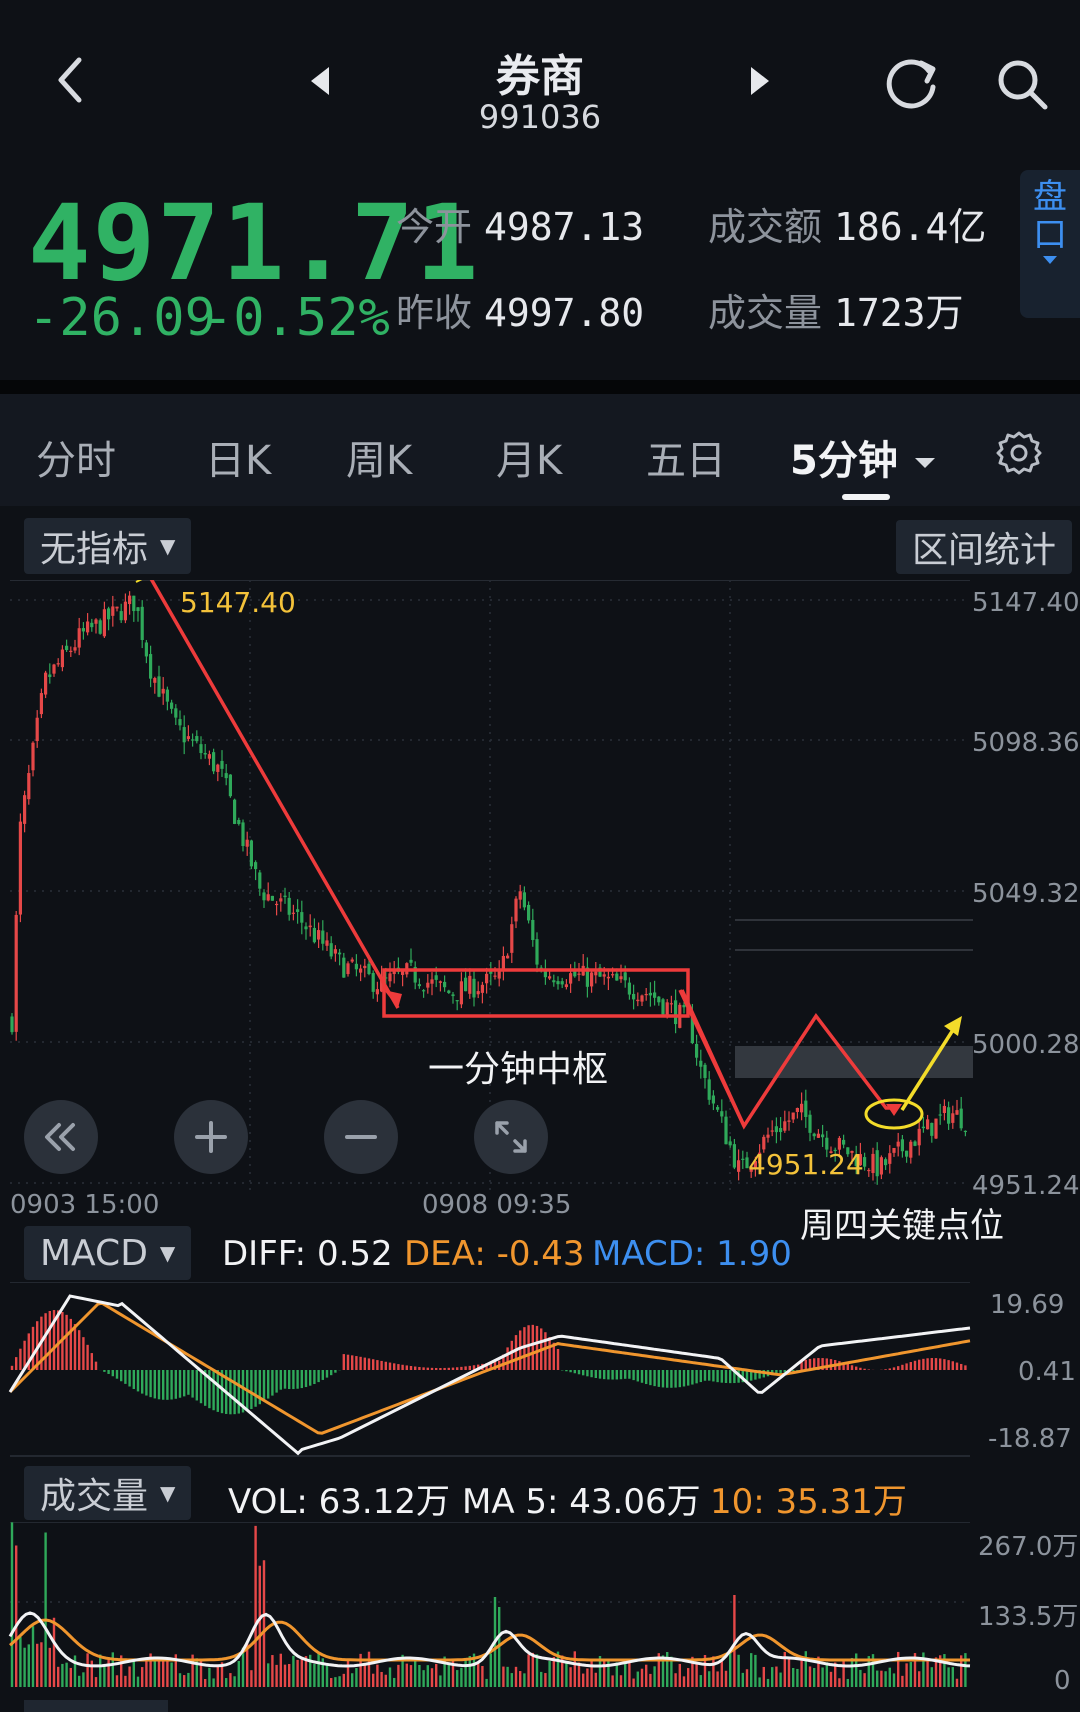  Describe the element at coordinates (529, 457) in the screenshot. I see `tab-monthly-k: 月K` at that location.